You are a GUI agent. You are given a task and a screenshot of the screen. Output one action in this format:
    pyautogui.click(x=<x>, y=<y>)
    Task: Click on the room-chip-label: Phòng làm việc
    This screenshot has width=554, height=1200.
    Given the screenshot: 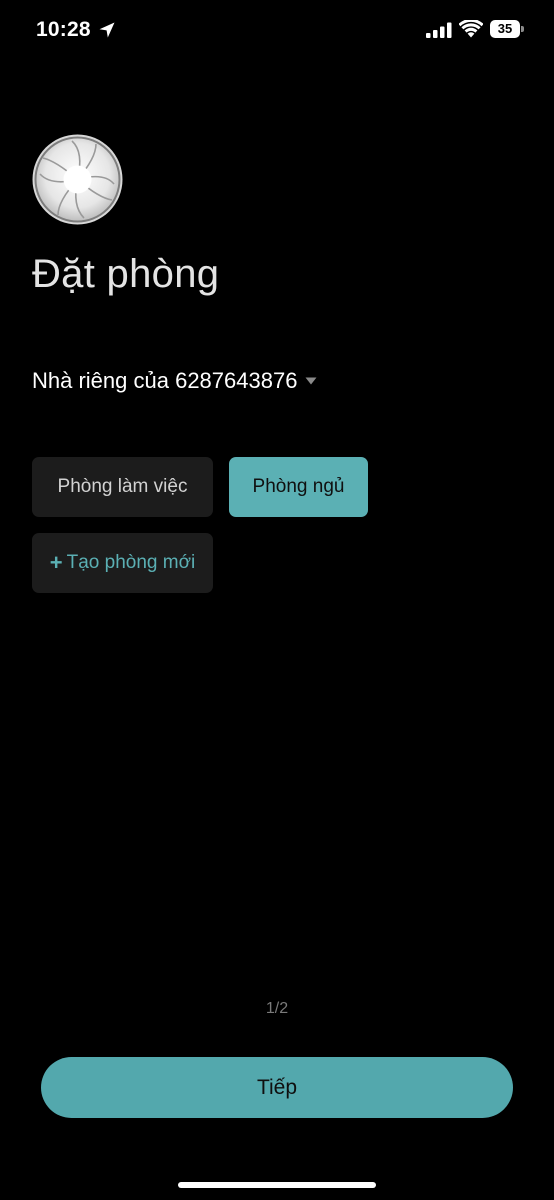 What is the action you would take?
    pyautogui.click(x=122, y=486)
    